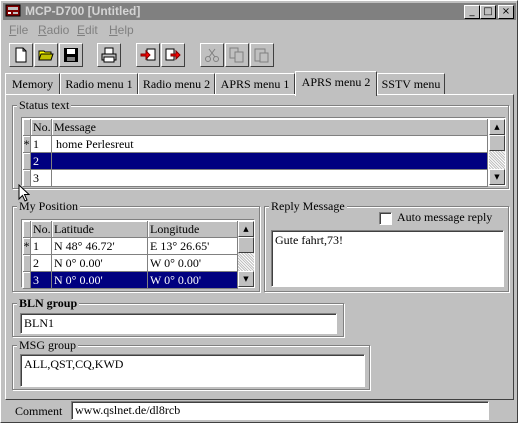 The height and width of the screenshot is (423, 518). I want to click on copy-button, so click(237, 55).